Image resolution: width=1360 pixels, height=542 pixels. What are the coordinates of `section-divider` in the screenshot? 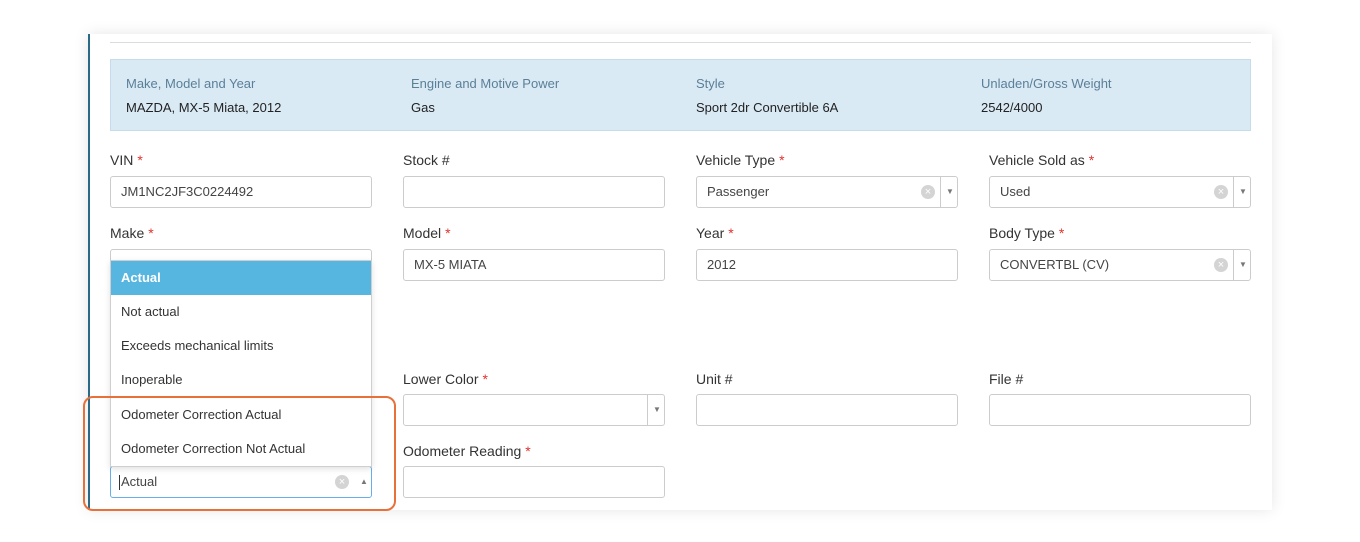 It's located at (680, 42).